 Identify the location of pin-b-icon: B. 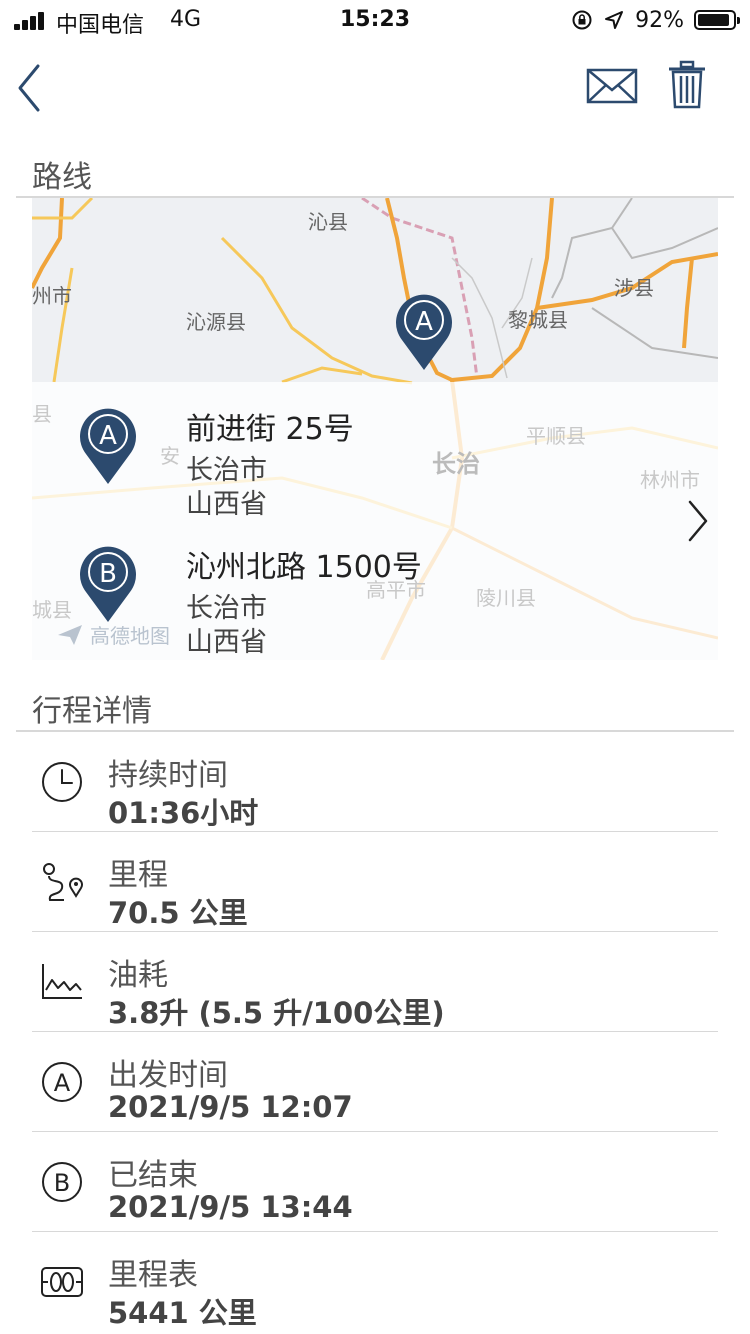
(108, 584).